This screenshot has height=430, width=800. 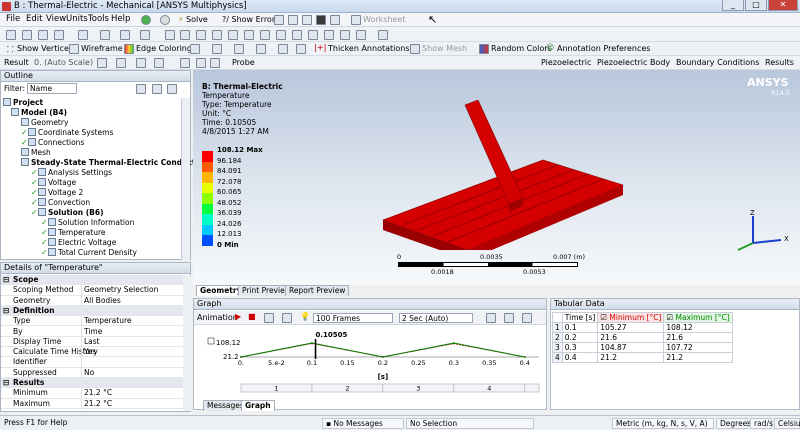 What do you see at coordinates (165, 20) in the screenshot?
I see `lightning-icon` at bounding box center [165, 20].